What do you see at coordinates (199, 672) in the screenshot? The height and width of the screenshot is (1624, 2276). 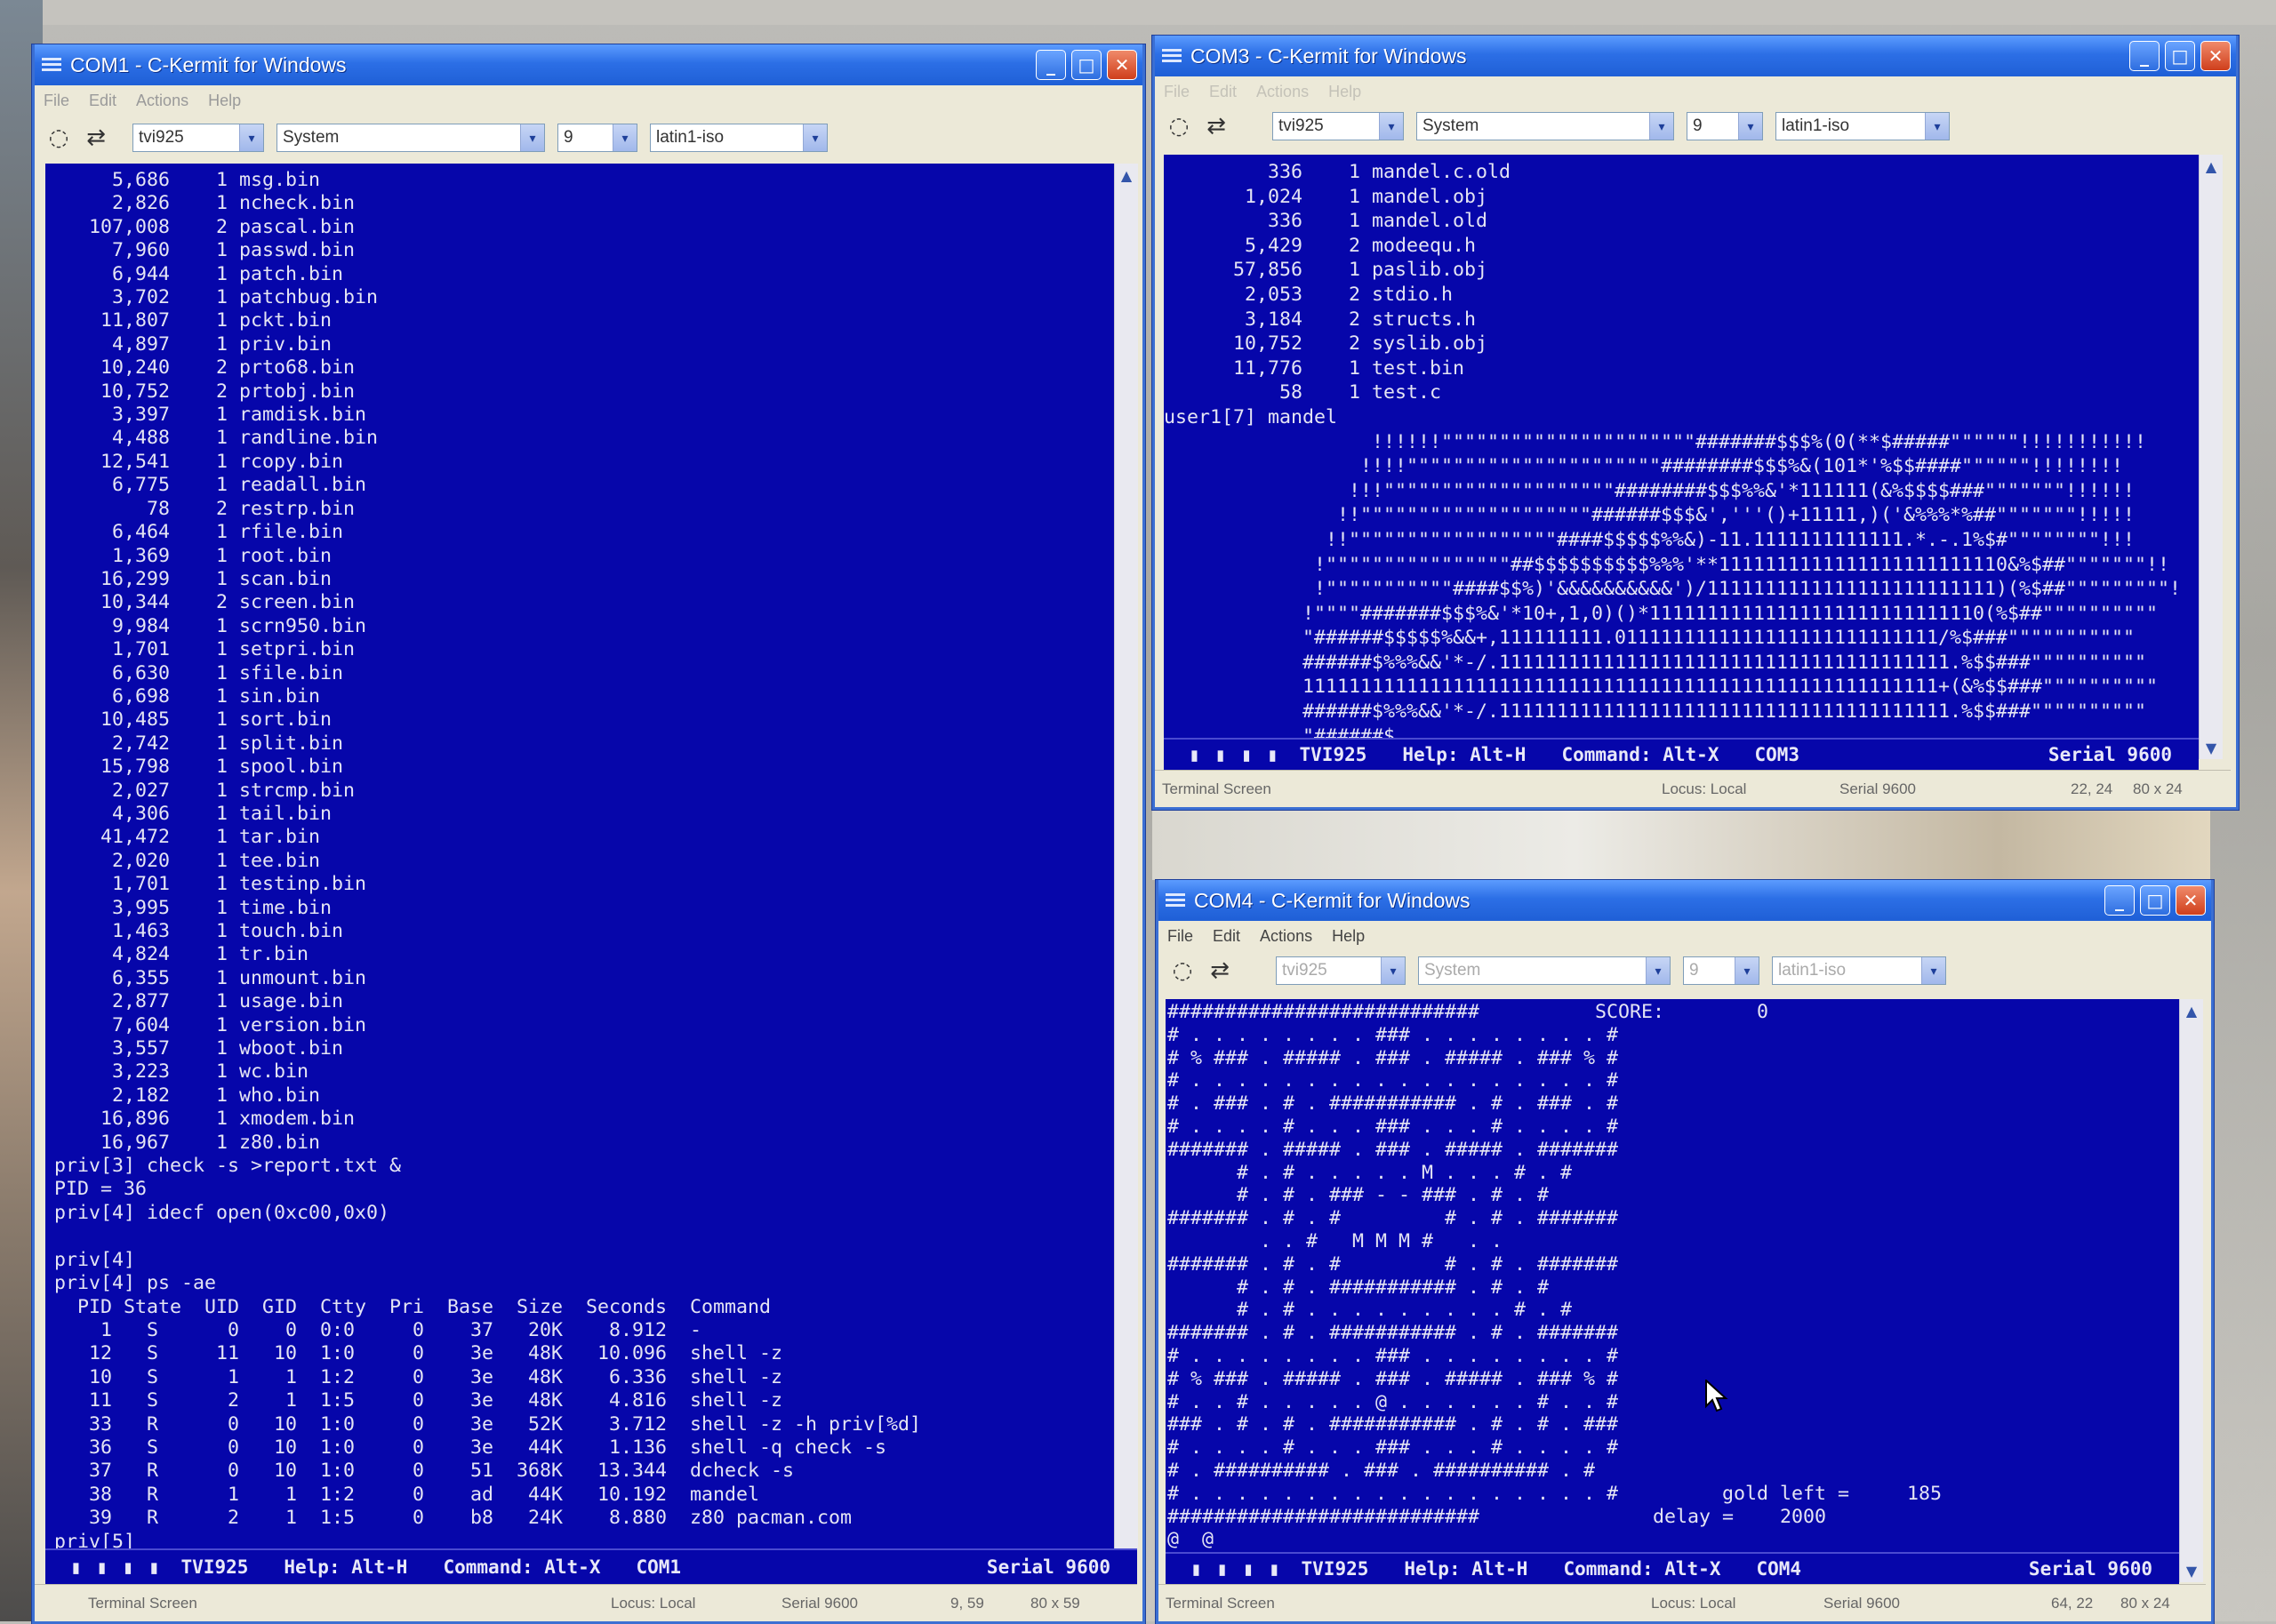 I see `terminal-line: 6,630 1 sfile.bin` at bounding box center [199, 672].